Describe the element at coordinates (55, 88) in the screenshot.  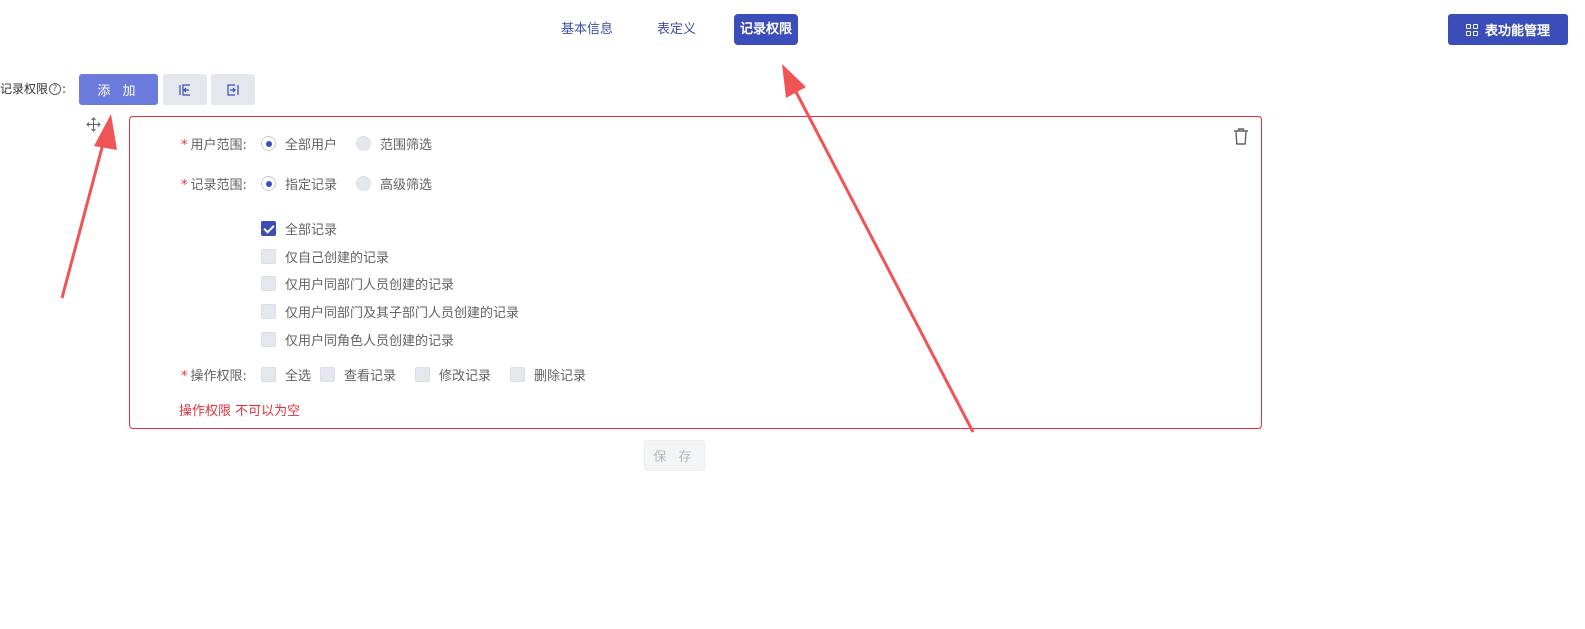
I see `question-circle-icon: ?` at that location.